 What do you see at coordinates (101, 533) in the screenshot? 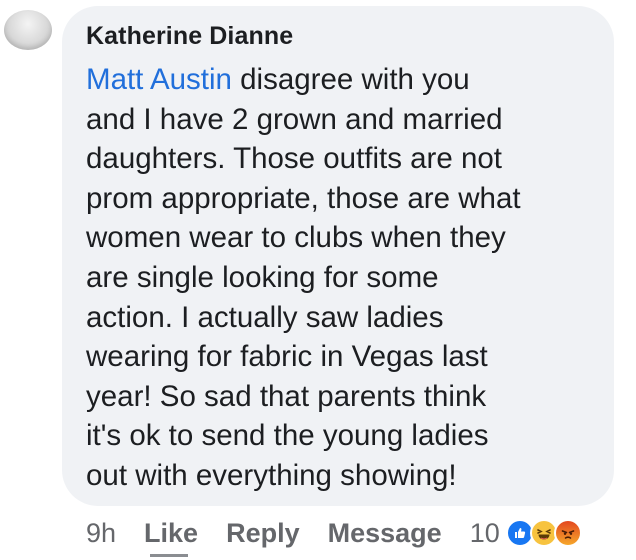
I see `timestamp: 9h` at bounding box center [101, 533].